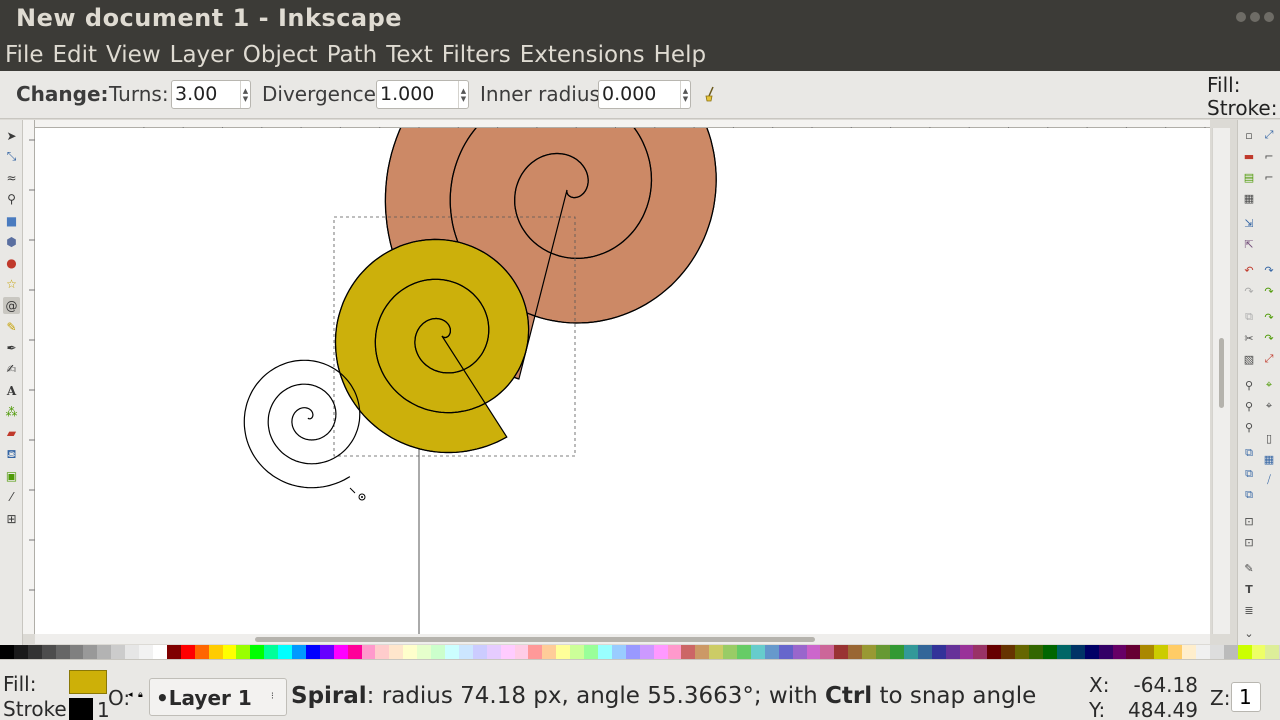  Describe the element at coordinates (130, 695) in the screenshot. I see `eye-icon: ◂` at that location.